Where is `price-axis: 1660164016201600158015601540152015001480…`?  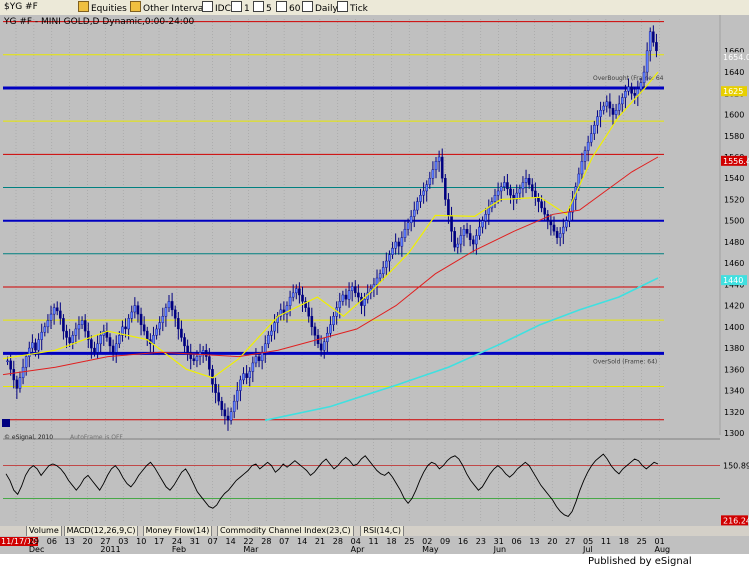
price-axis: 1660164016201600158015601540152015001480… is located at coordinates (706, 270).